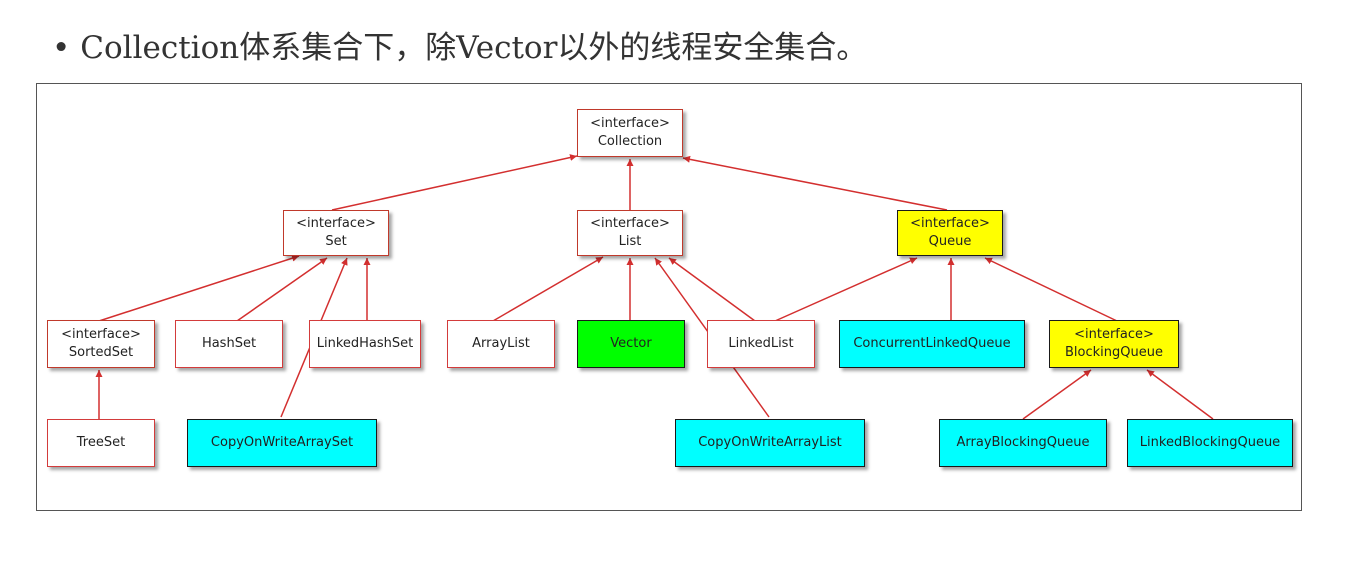 The width and height of the screenshot is (1370, 576). Describe the element at coordinates (846, 289) in the screenshot. I see `edge-linkedlist-queue` at that location.